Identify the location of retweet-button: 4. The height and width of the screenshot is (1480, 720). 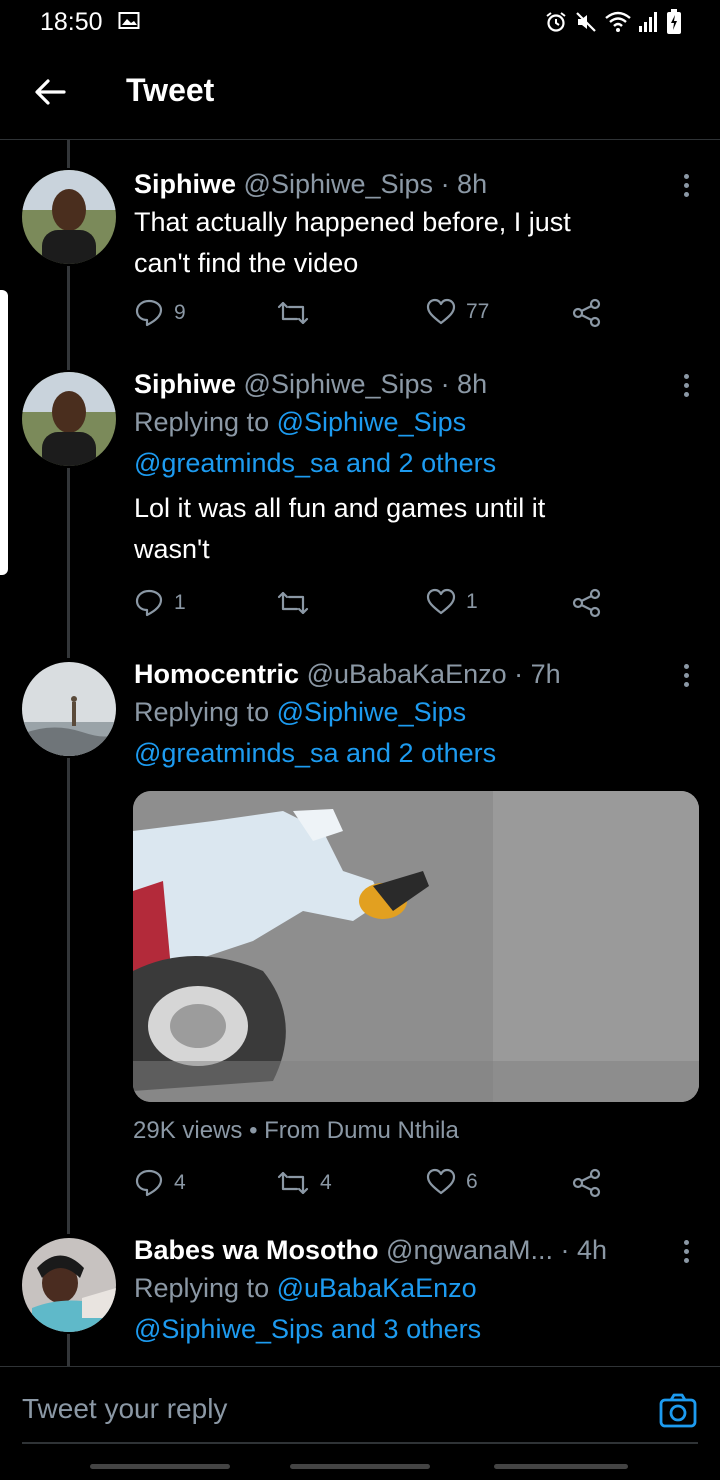
(304, 1183).